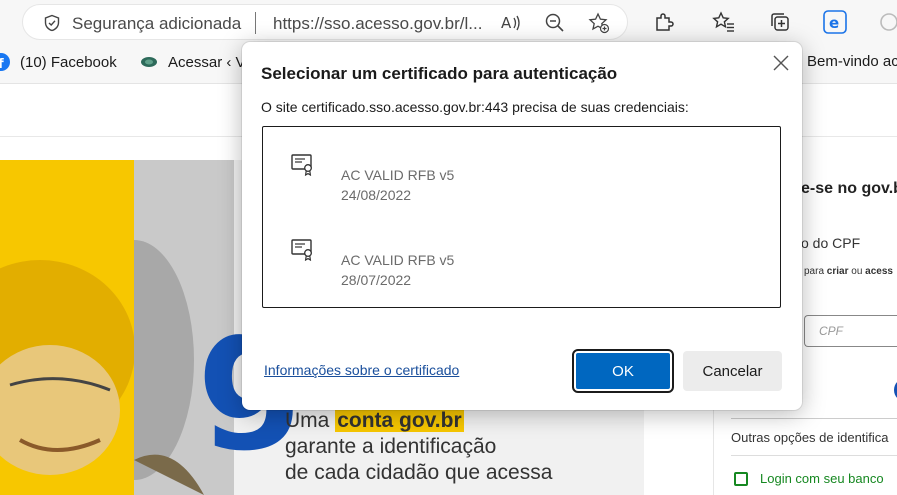  Describe the element at coordinates (850, 331) in the screenshot. I see `cpf-input: CPF` at that location.